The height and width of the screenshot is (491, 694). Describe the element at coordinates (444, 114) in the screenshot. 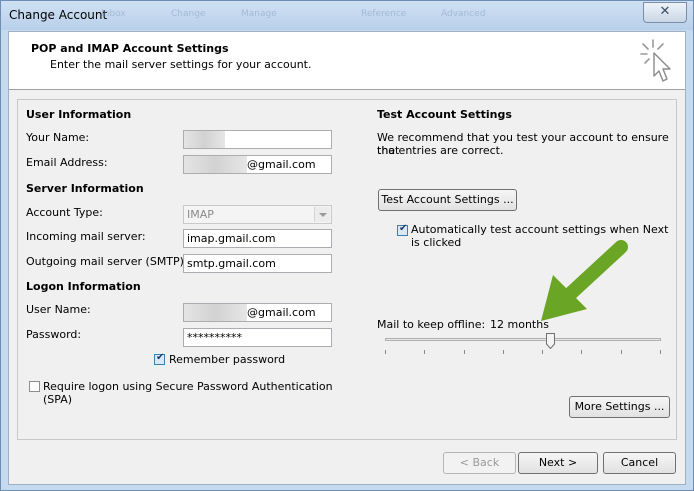

I see `test-account-settings-heading: Test Account Settings` at that location.